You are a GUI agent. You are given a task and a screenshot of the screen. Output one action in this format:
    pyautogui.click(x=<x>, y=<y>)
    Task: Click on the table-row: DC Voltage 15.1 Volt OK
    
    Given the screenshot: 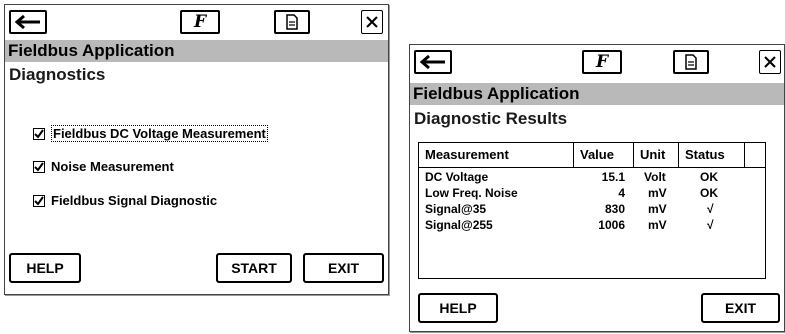 What is the action you would take?
    pyautogui.click(x=592, y=177)
    